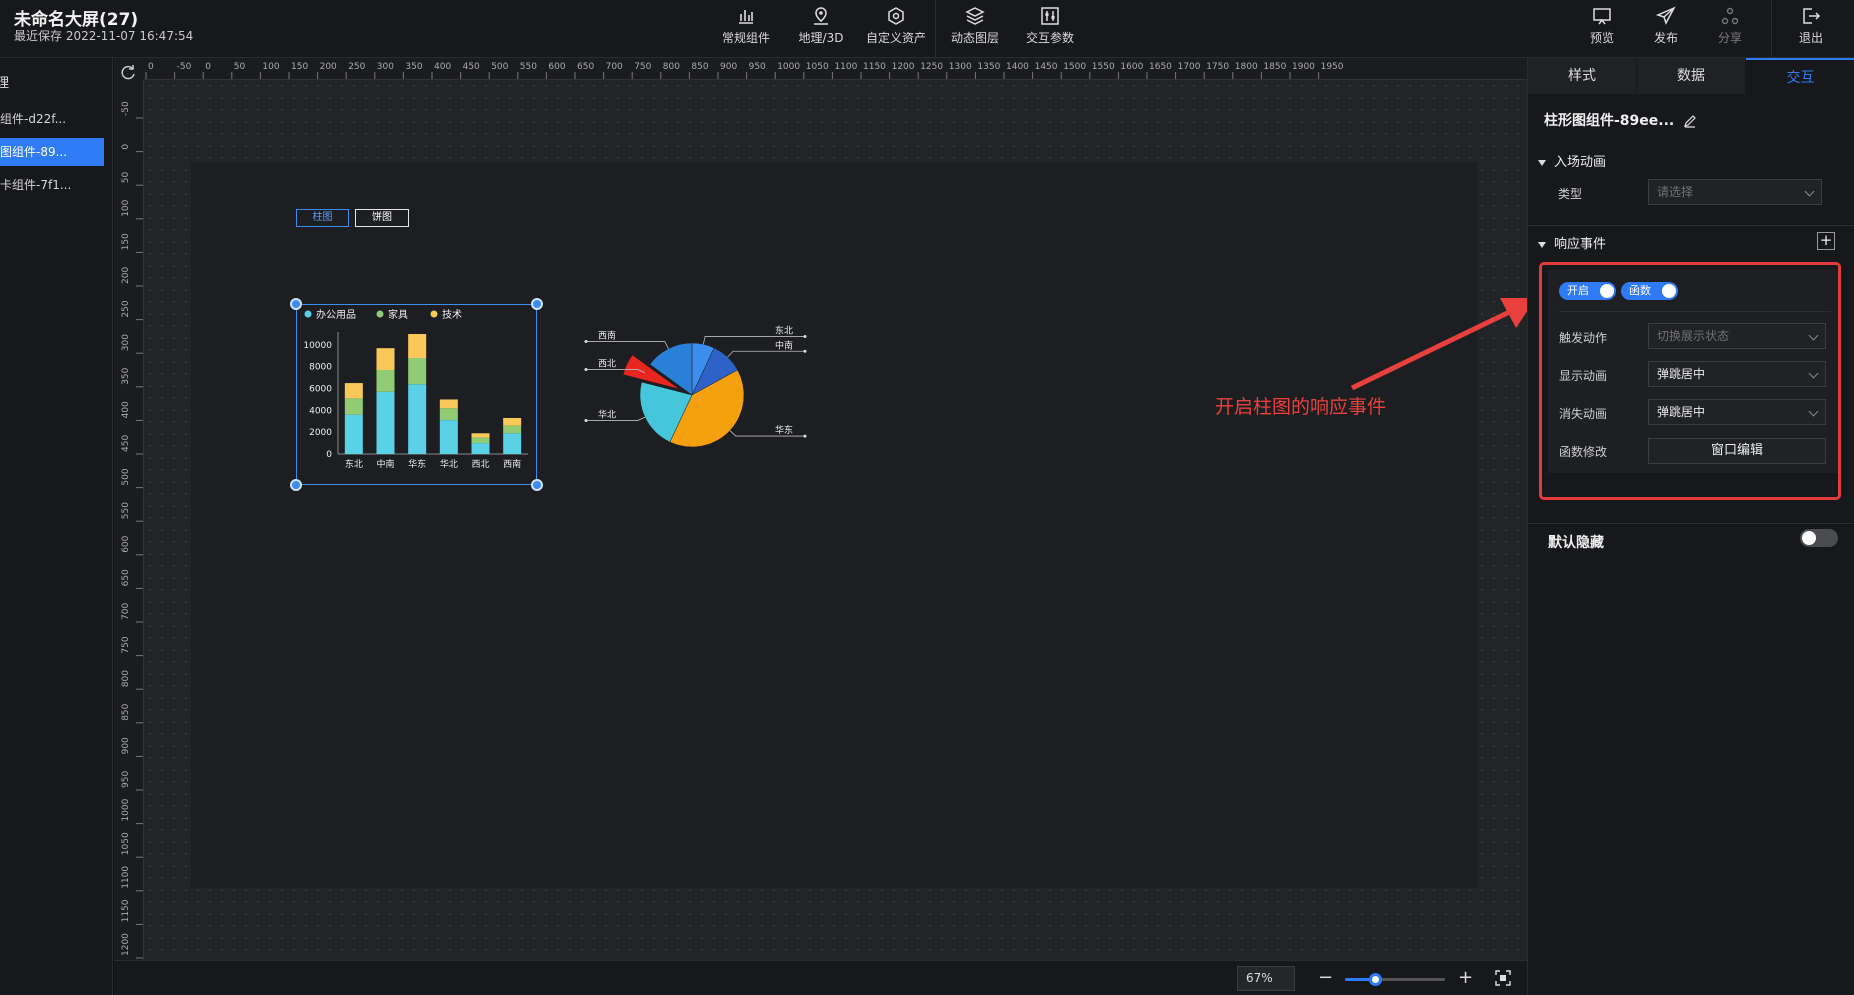 The height and width of the screenshot is (995, 1854). What do you see at coordinates (1375, 979) in the screenshot?
I see `zoom-slider-knob` at bounding box center [1375, 979].